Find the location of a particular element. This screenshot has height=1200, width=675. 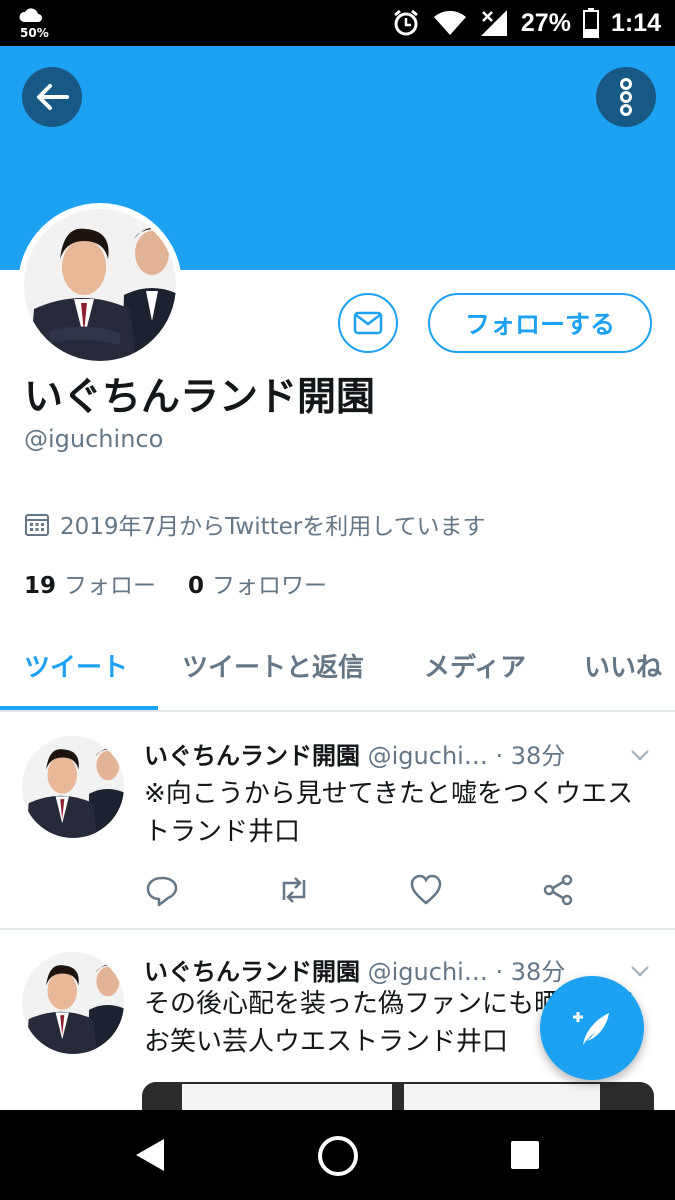

avatar-image is located at coordinates (100, 285).